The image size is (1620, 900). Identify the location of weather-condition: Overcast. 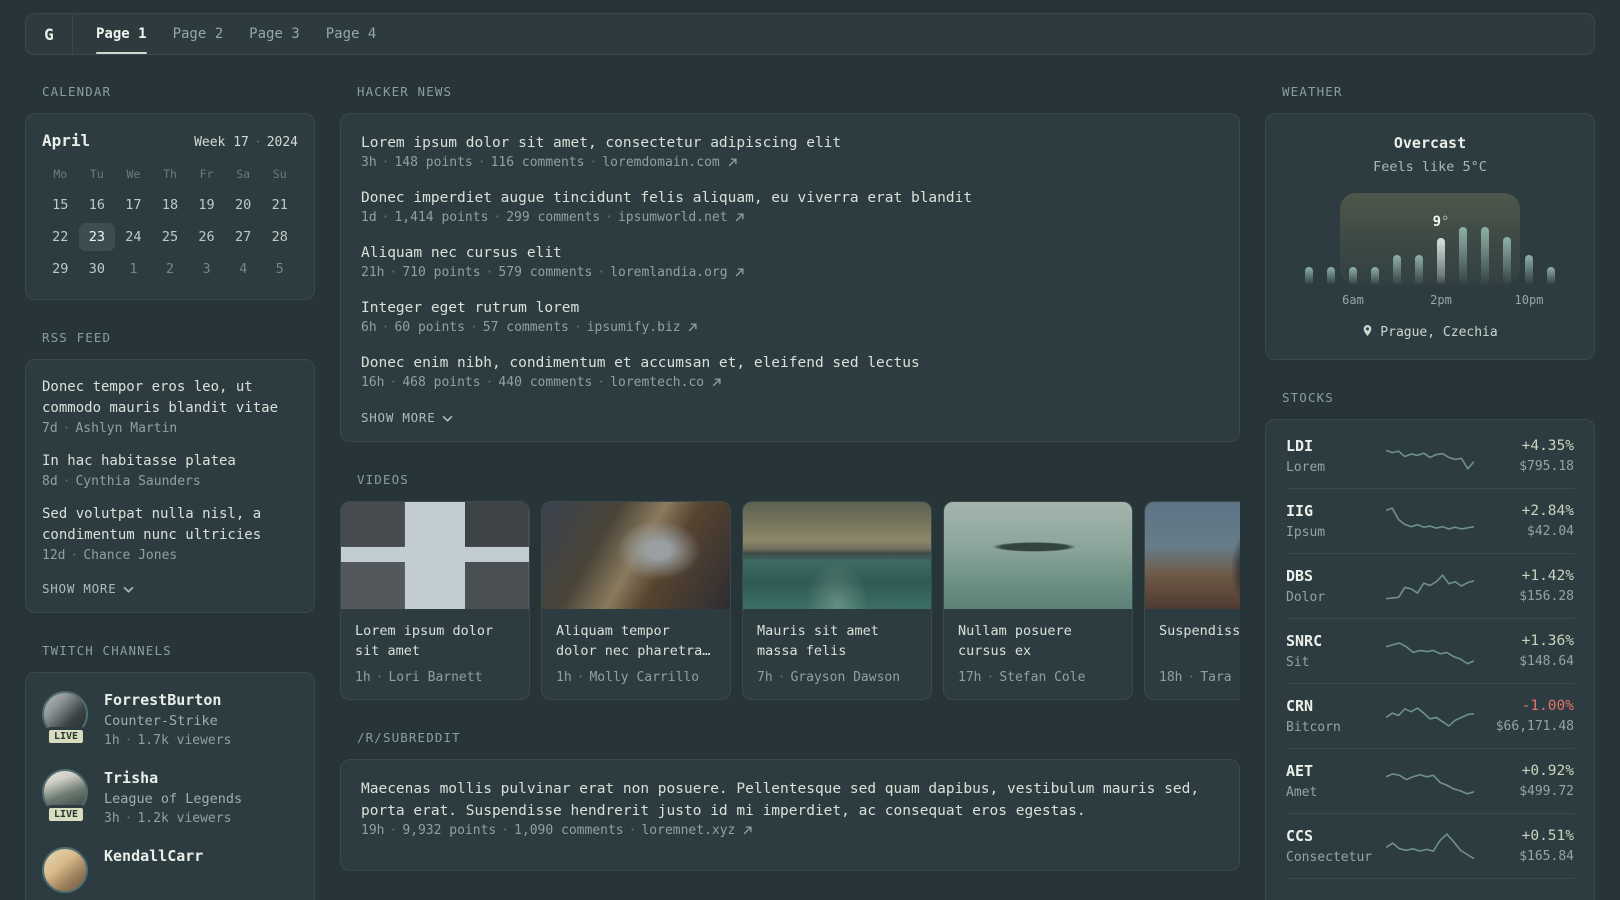
(1430, 143).